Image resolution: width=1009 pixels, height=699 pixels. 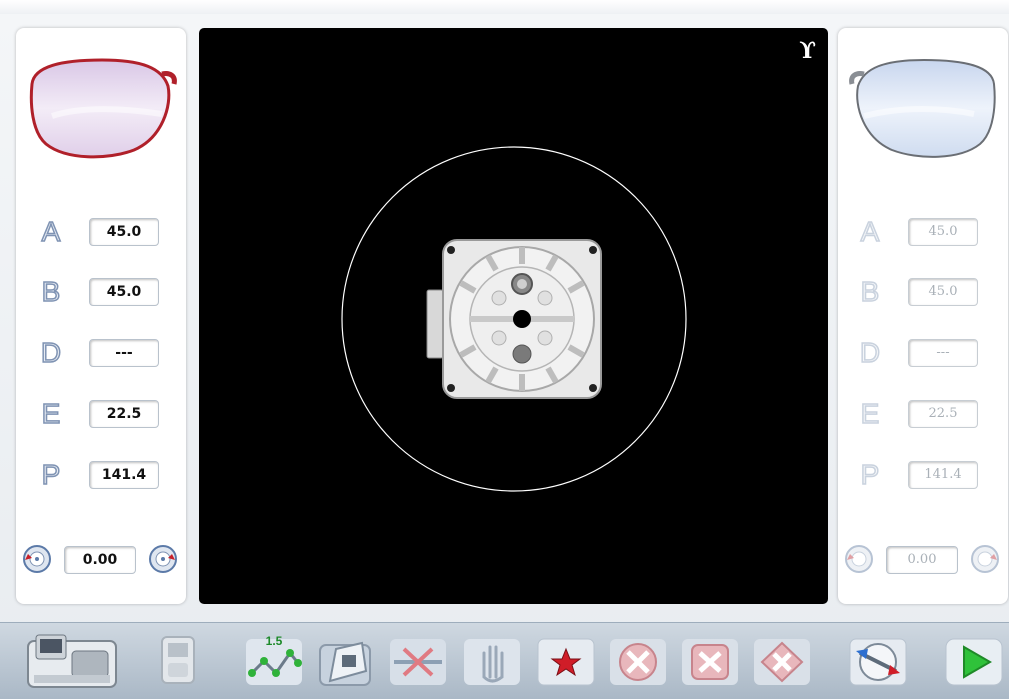 What do you see at coordinates (72, 661) in the screenshot?
I see `edger-machine-icon` at bounding box center [72, 661].